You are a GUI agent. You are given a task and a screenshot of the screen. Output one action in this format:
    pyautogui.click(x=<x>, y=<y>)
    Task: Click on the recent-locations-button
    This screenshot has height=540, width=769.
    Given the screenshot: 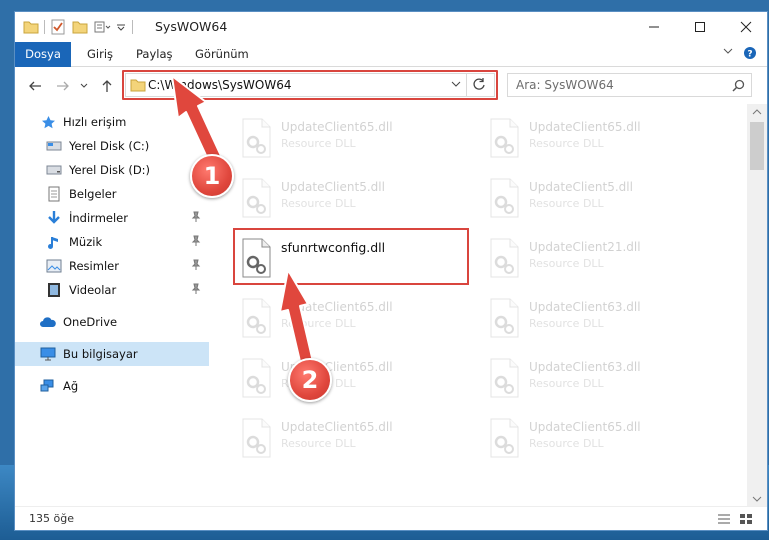 What is the action you would take?
    pyautogui.click(x=84, y=86)
    